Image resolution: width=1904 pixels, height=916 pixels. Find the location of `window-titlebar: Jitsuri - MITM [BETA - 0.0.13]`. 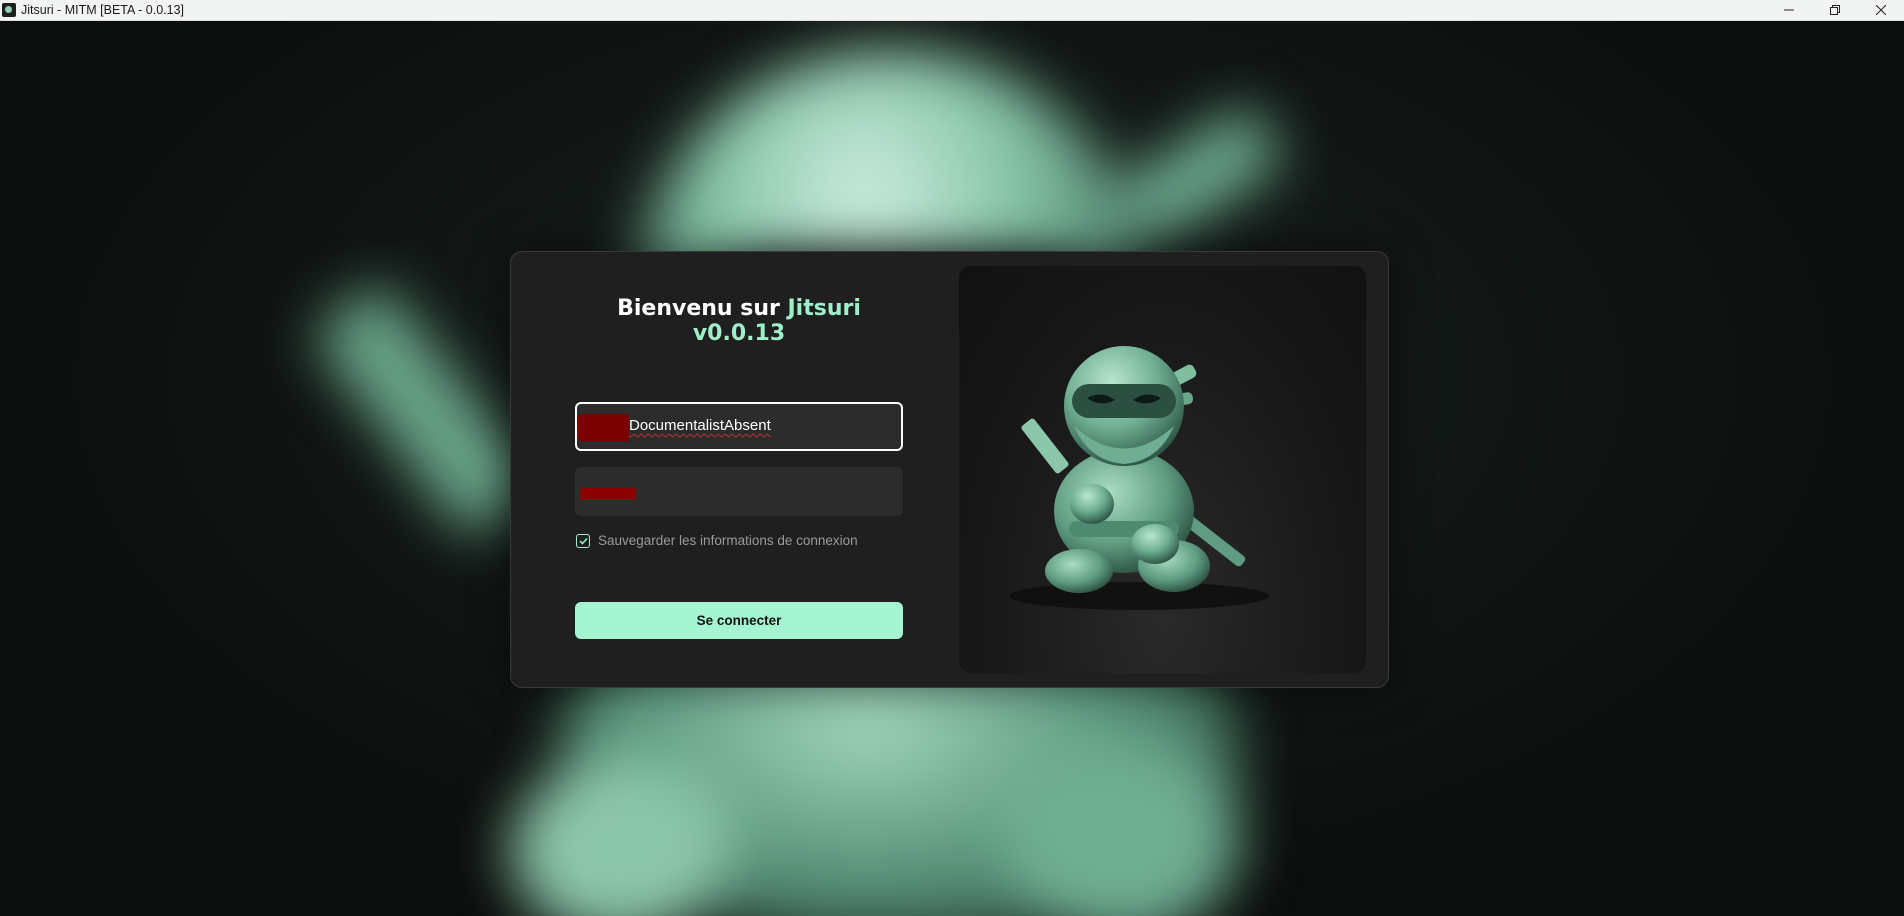

window-titlebar: Jitsuri - MITM [BETA - 0.0.13] is located at coordinates (952, 10).